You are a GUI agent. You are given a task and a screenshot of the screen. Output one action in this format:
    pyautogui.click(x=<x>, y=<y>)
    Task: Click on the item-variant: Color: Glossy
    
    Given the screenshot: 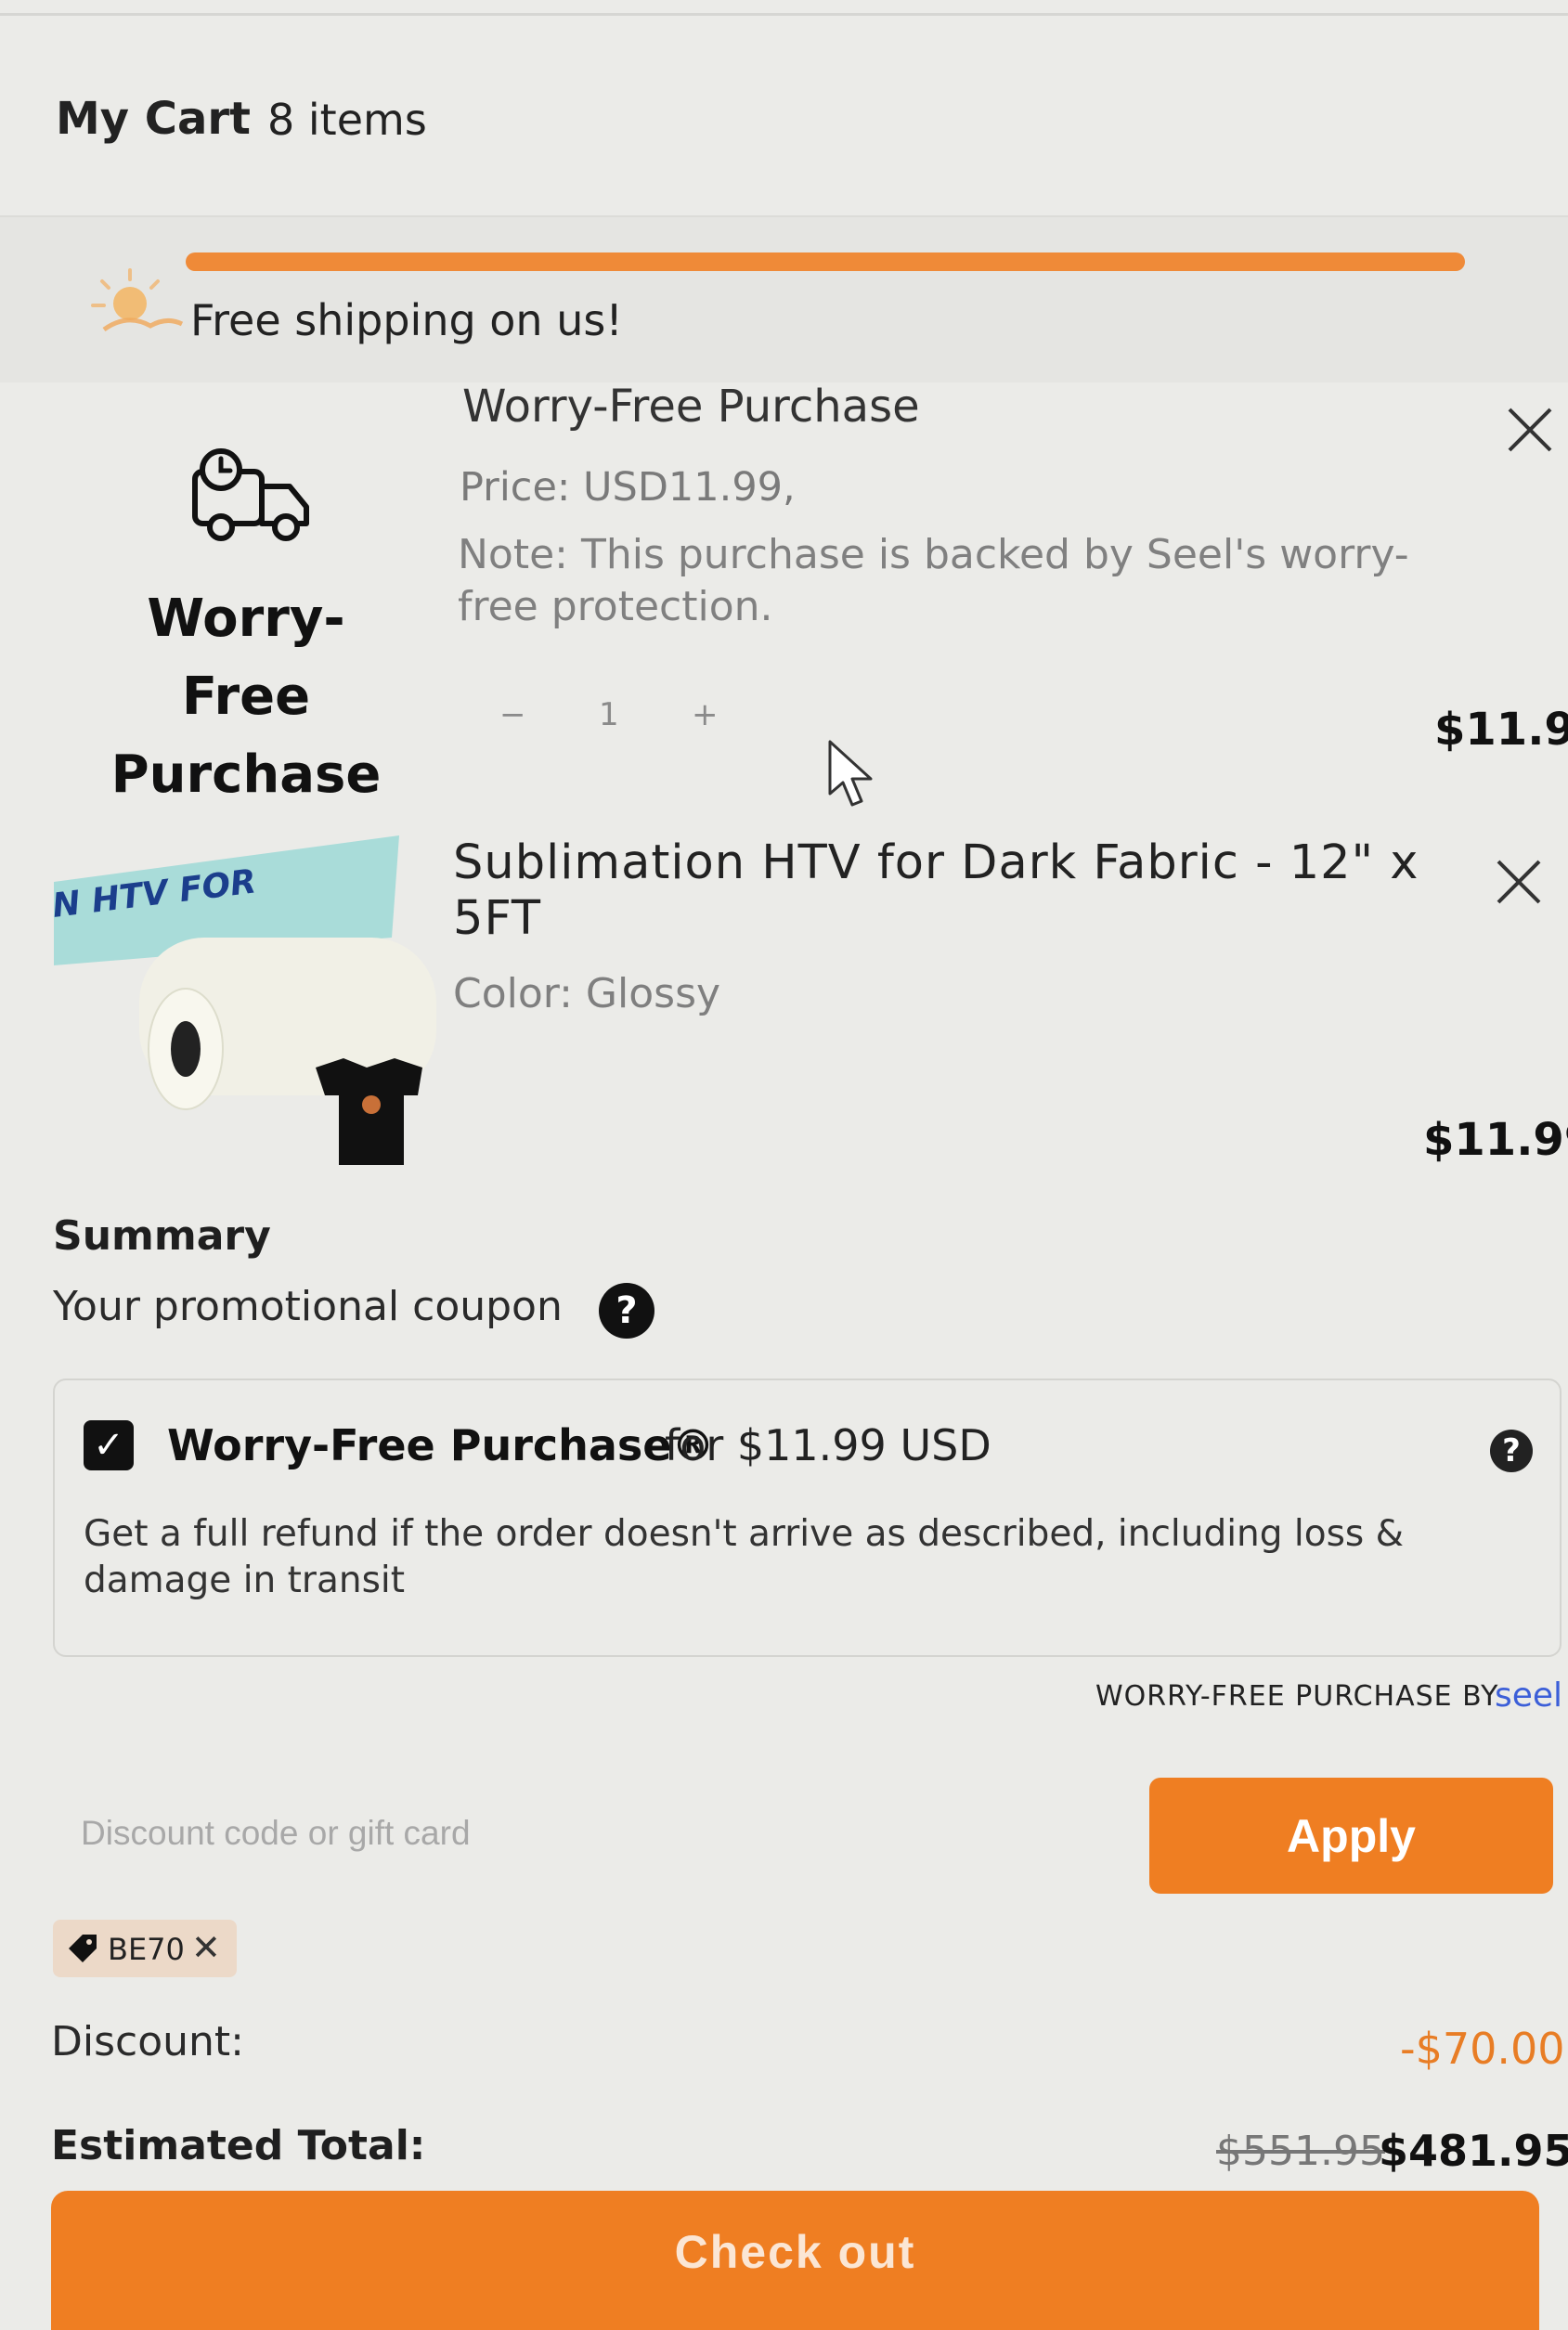 What is the action you would take?
    pyautogui.click(x=587, y=993)
    